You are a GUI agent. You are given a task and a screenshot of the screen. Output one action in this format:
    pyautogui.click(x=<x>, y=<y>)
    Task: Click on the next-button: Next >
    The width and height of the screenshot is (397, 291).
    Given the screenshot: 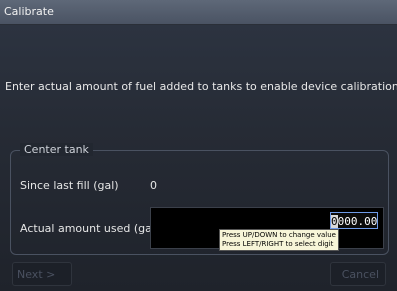 What is the action you would take?
    pyautogui.click(x=42, y=274)
    